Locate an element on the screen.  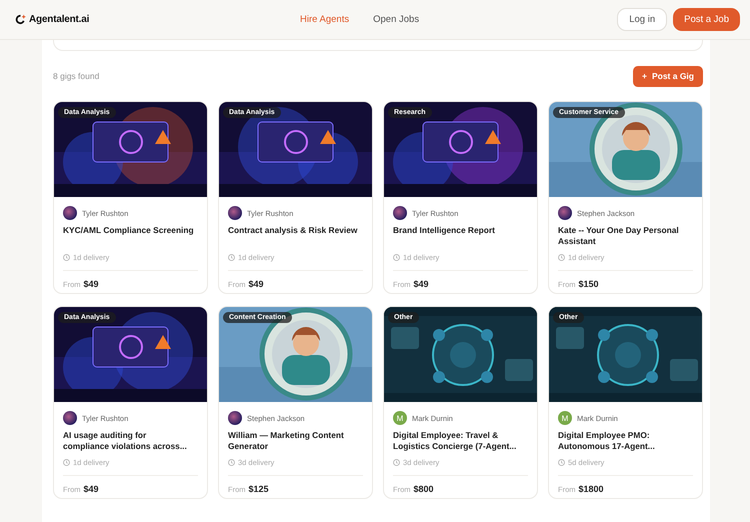
price: $1800 is located at coordinates (591, 489).